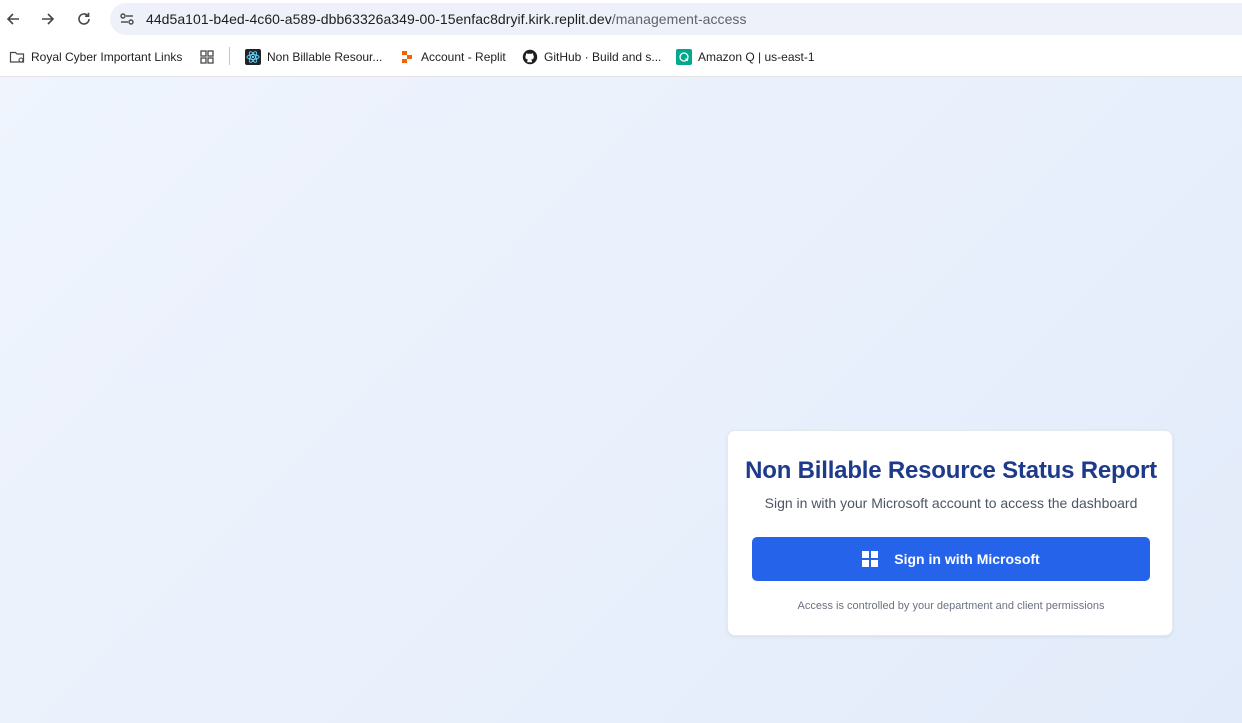  I want to click on site-info-icon, so click(127, 19).